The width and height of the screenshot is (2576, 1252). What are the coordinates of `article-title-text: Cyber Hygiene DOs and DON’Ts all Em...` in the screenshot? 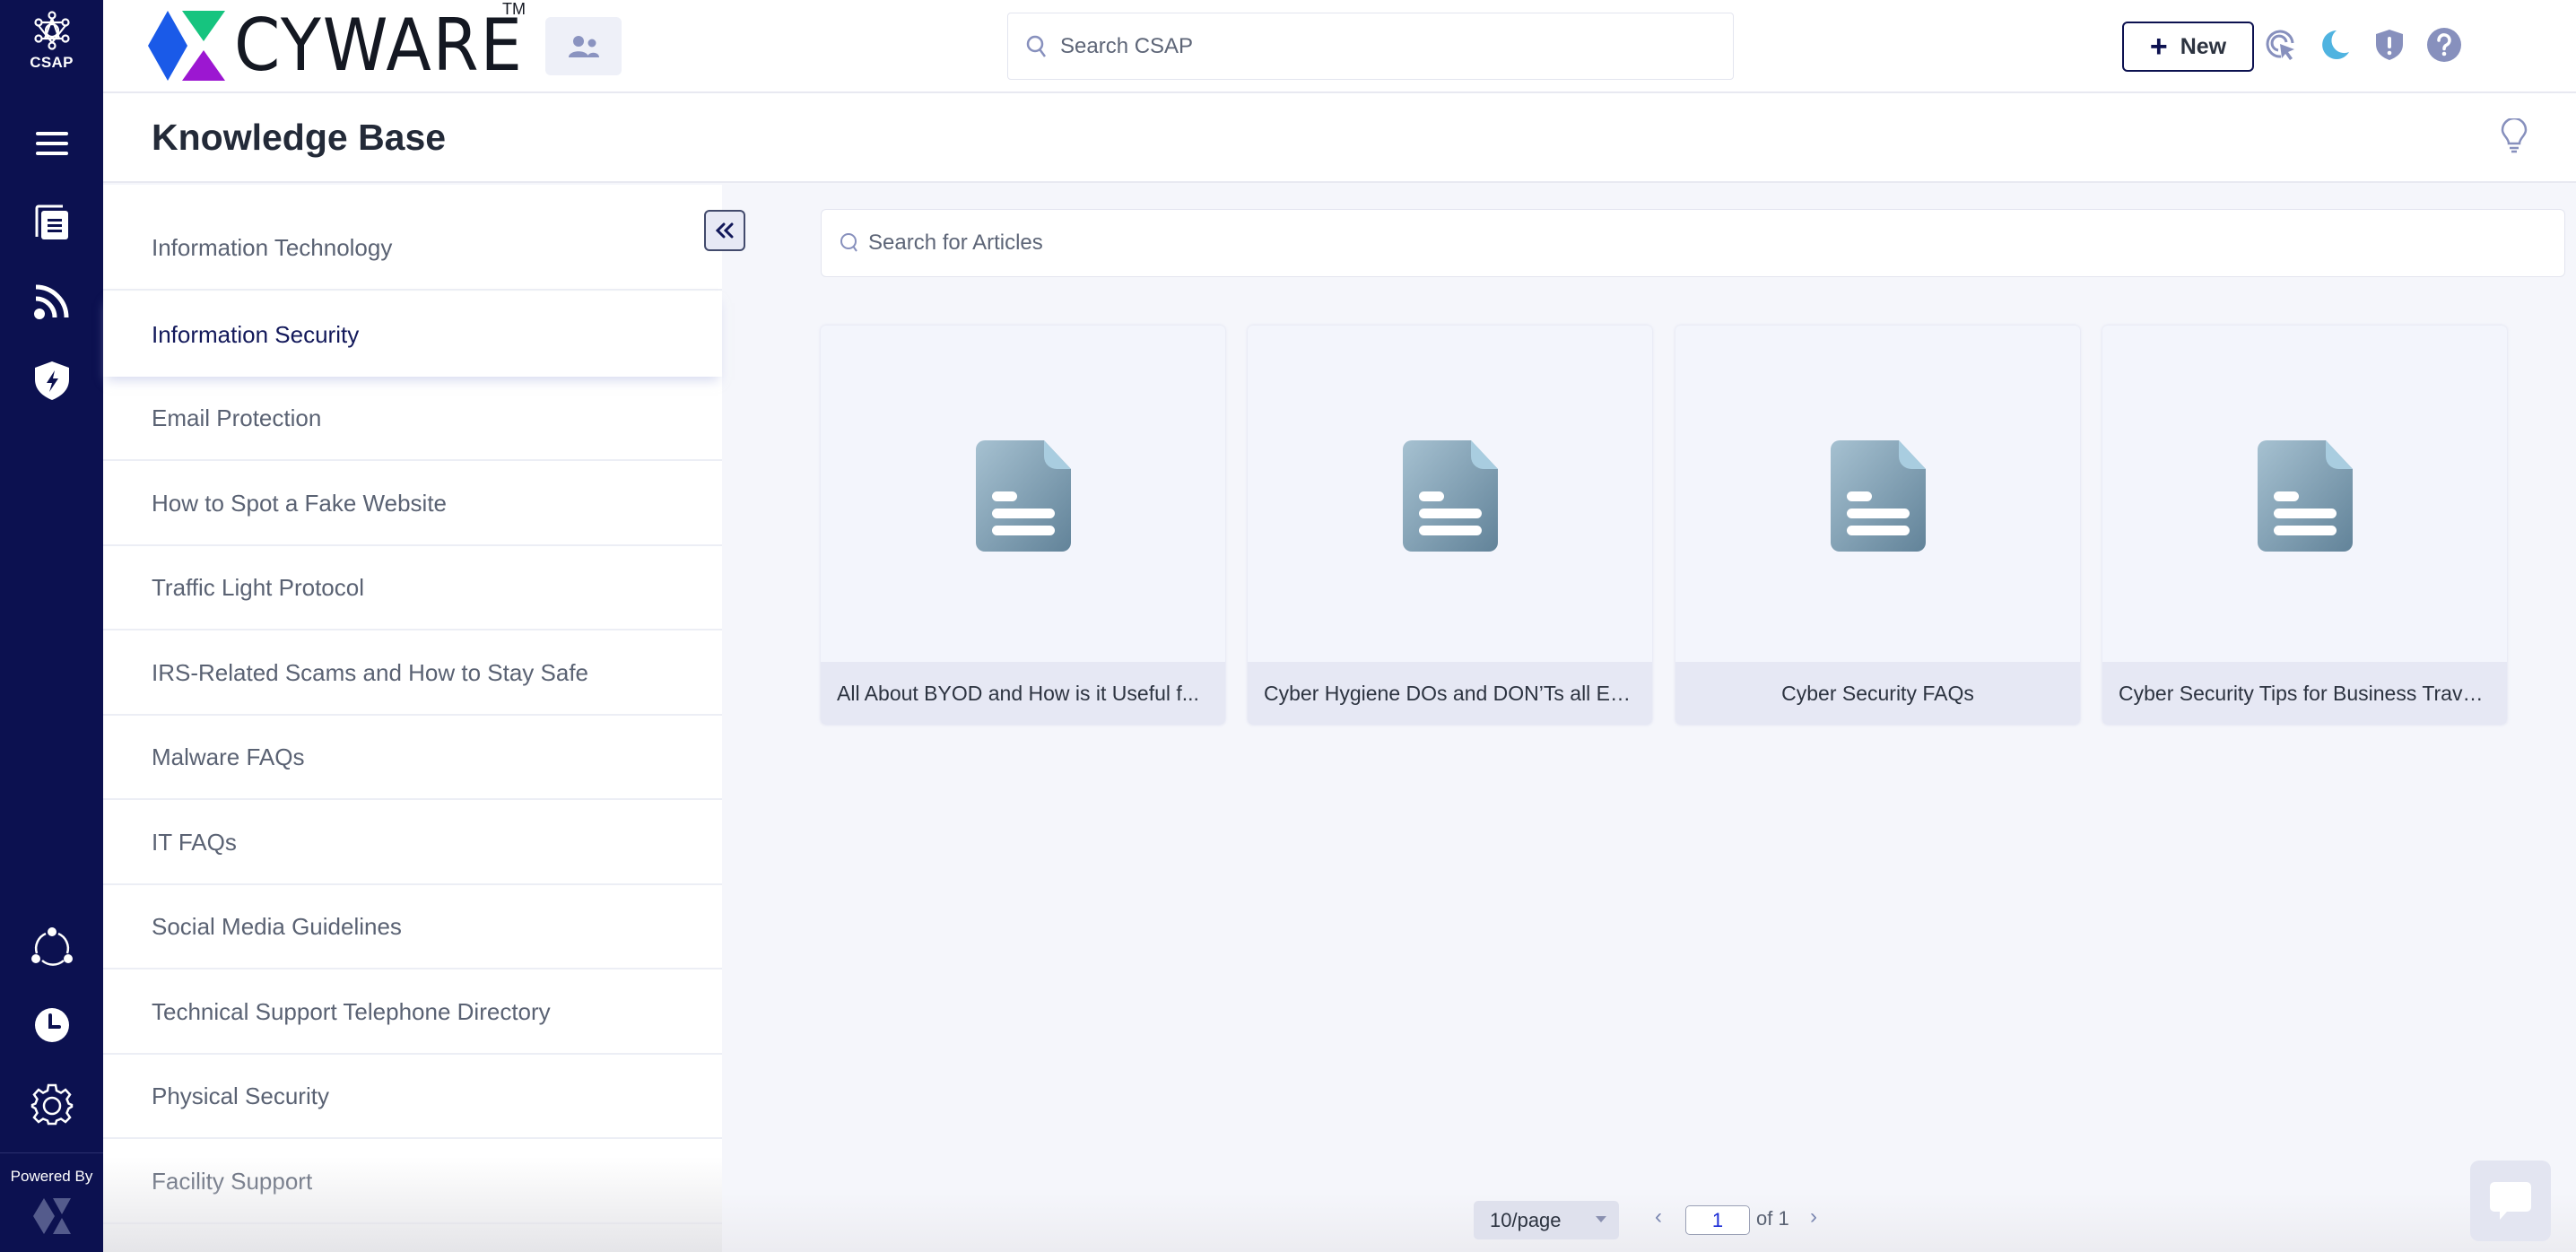 It's located at (1450, 693).